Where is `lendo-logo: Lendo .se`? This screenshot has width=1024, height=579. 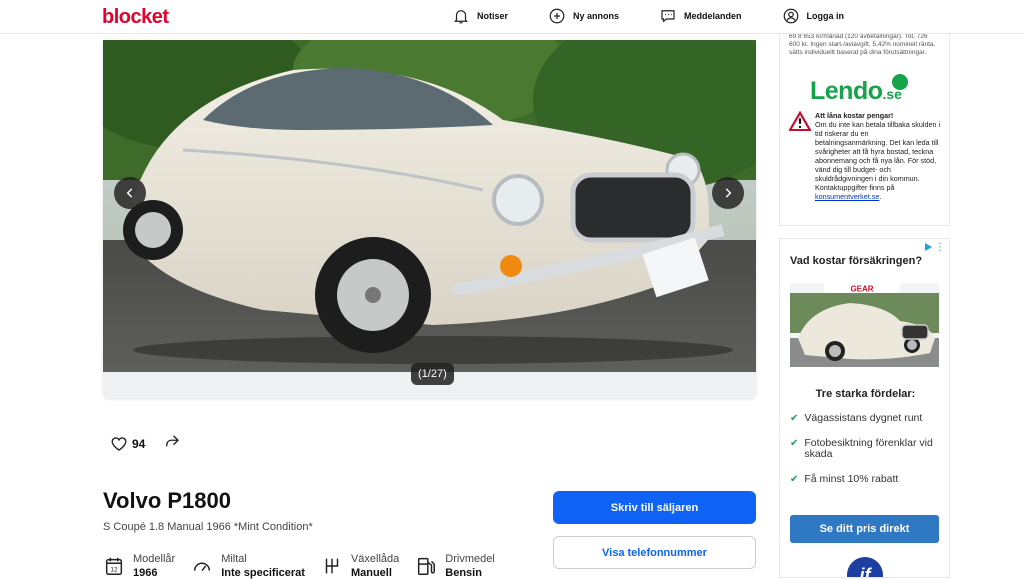
lendo-logo: Lendo .se is located at coordinates (859, 90).